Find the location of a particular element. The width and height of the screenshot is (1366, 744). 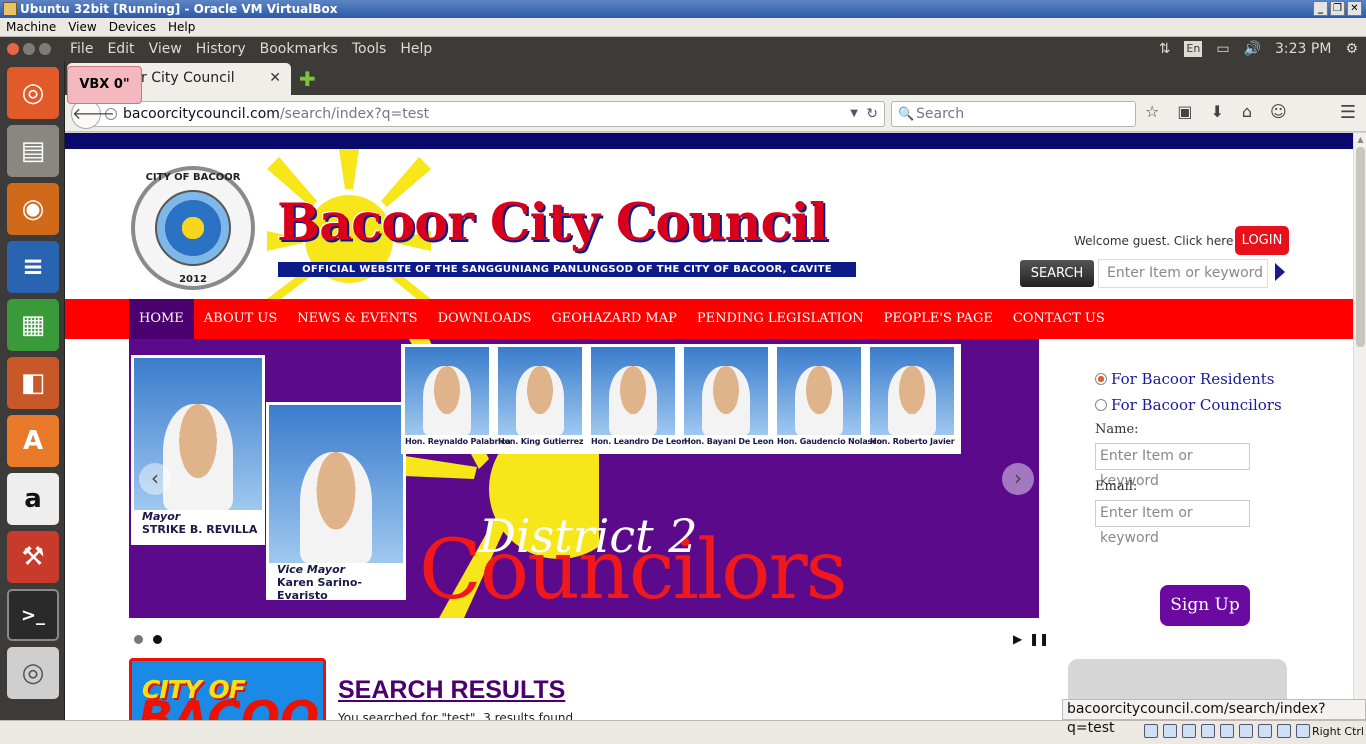

minimize-button: _ is located at coordinates (1320, 8).